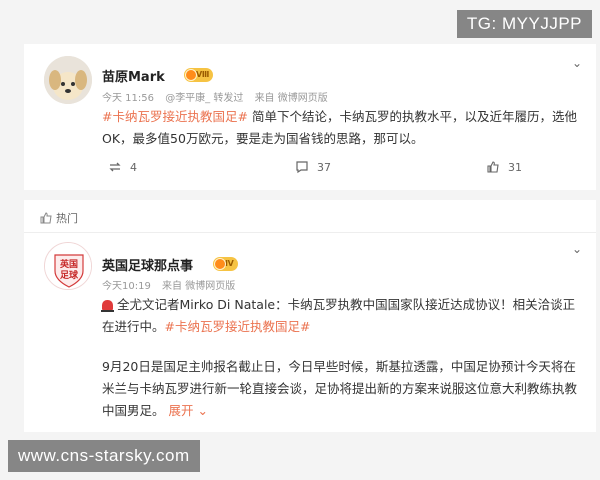 This screenshot has width=600, height=480. I want to click on action-bar: 4 37 31, so click(310, 168).